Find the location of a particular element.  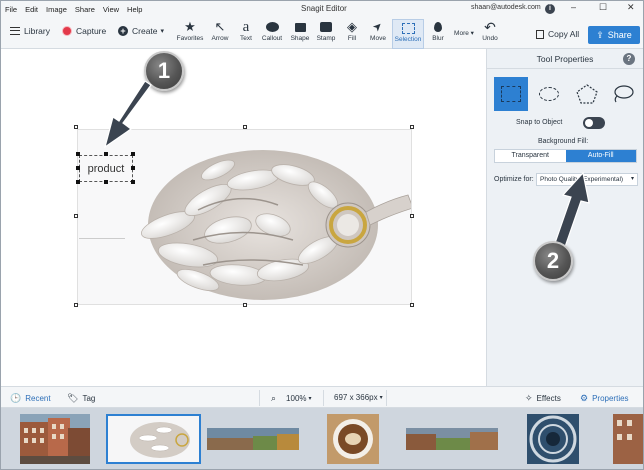

properties-button: ⚙ Properties is located at coordinates (604, 398).